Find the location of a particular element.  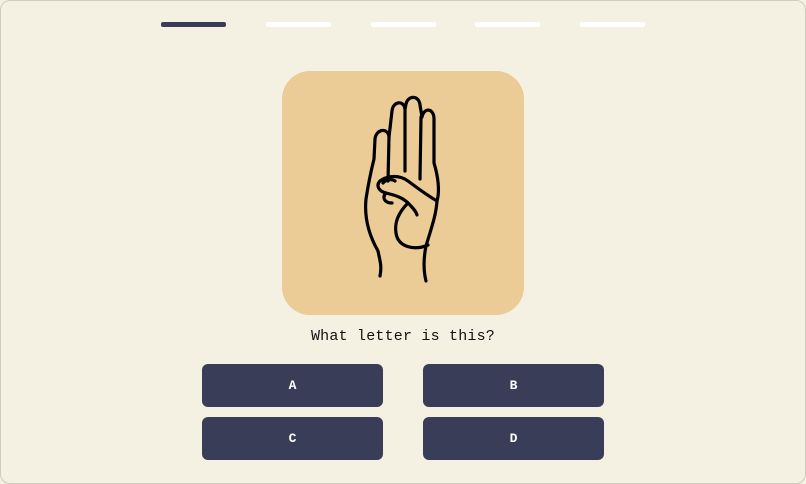

answer-button-a: A is located at coordinates (292, 385).